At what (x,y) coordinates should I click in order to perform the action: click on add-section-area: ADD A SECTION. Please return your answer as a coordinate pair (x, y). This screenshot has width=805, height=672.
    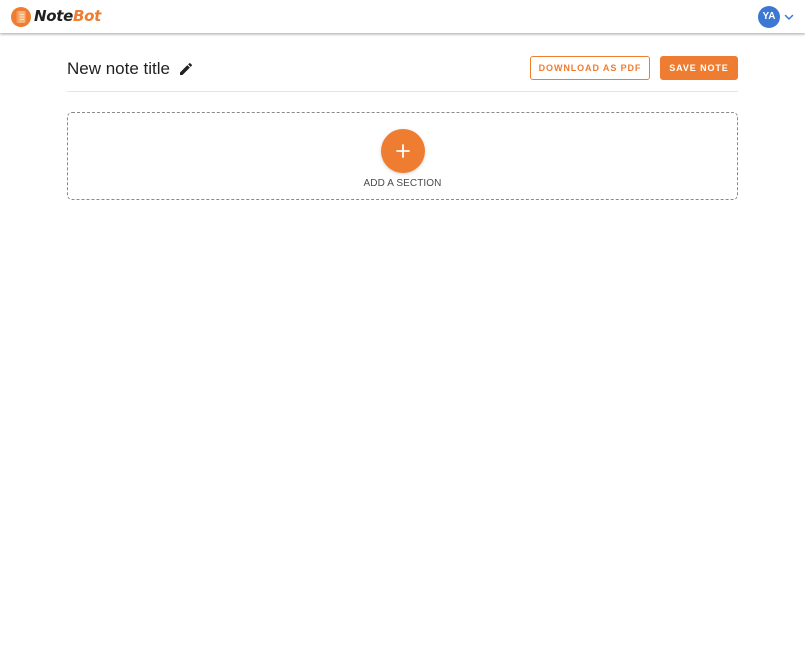
    Looking at the image, I should click on (402, 156).